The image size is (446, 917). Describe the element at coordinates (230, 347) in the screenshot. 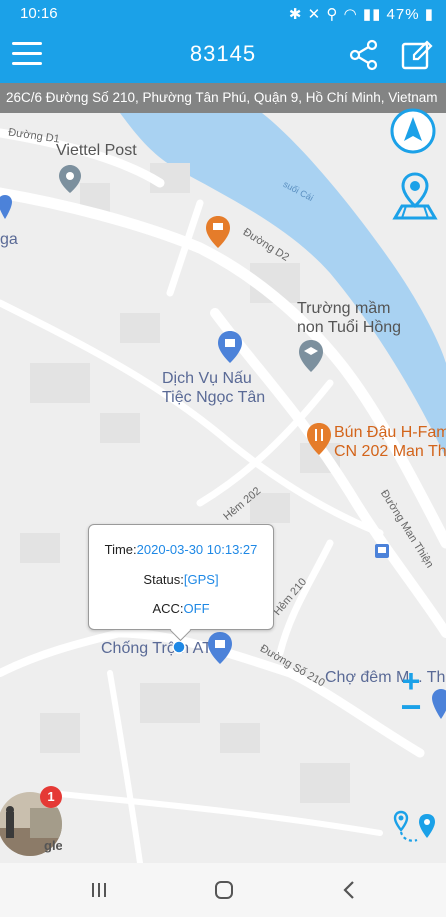

I see `shopping-bag-icon` at that location.